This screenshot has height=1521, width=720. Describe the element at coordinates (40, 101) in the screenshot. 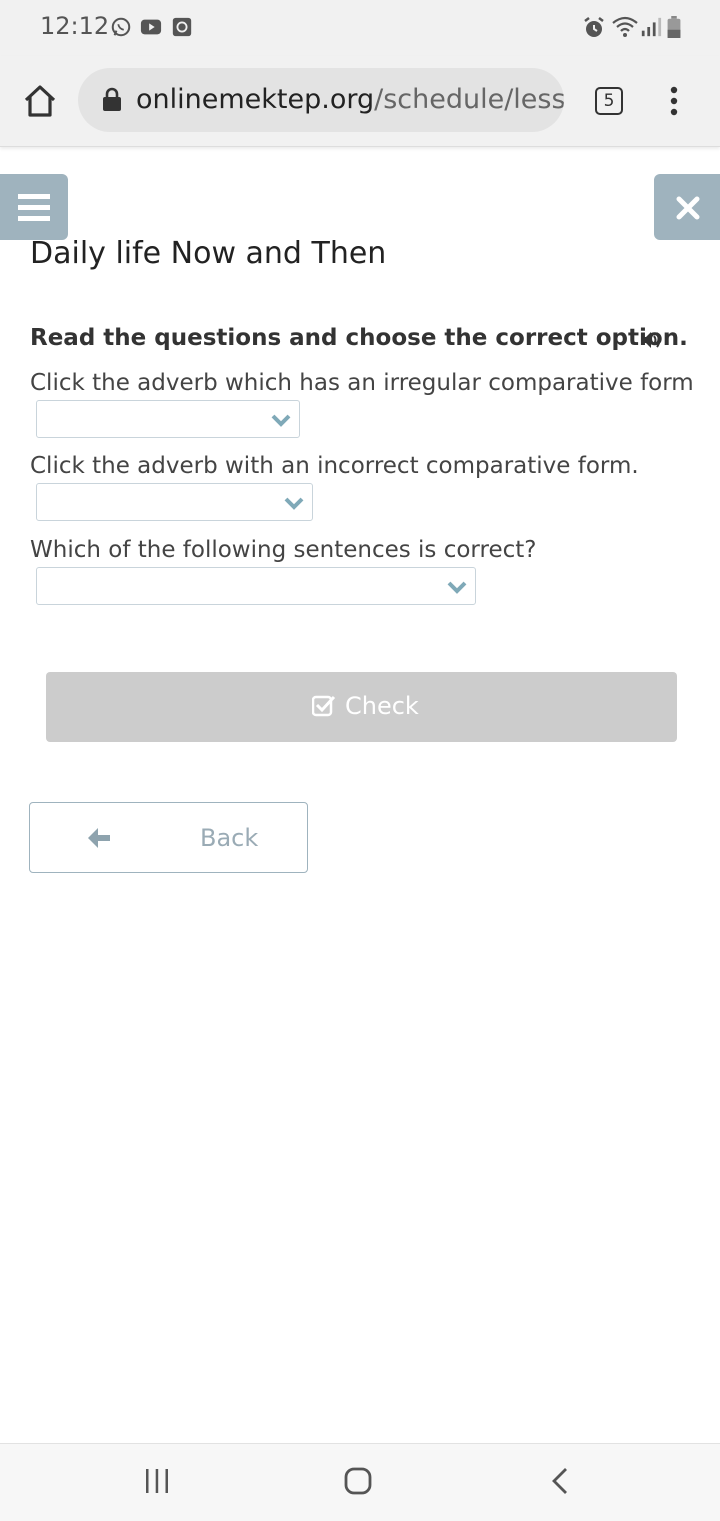

I see `home-icon` at that location.